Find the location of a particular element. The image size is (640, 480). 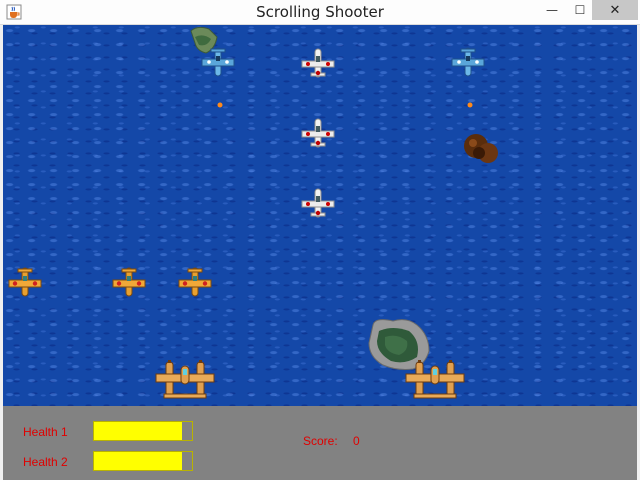

explosion is located at coordinates (481, 148).